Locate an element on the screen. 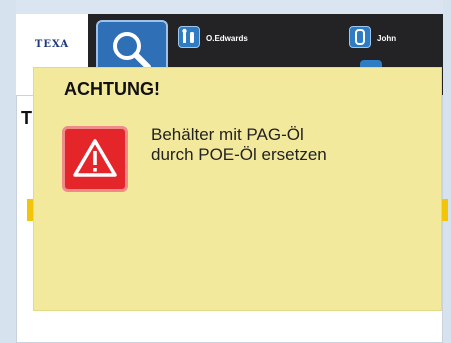  window-frame-right is located at coordinates (447, 171).